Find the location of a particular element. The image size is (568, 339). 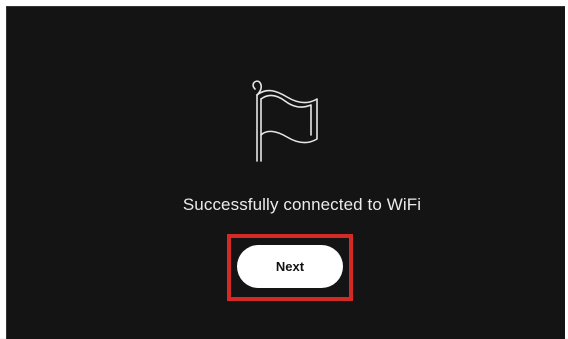

next-button: Next is located at coordinates (290, 266).